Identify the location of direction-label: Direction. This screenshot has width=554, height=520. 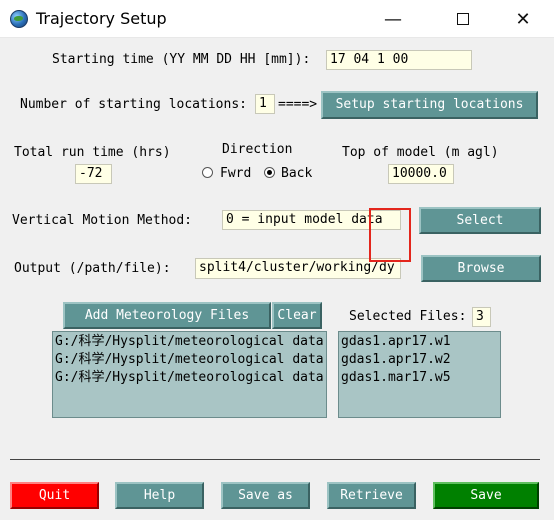
(257, 149).